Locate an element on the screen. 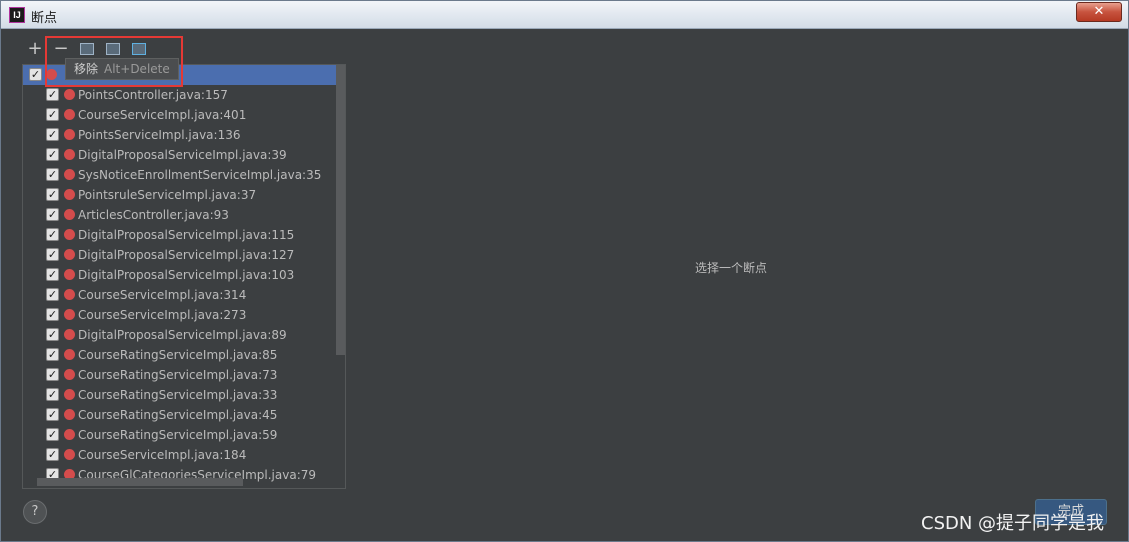 This screenshot has width=1129, height=542. breakpoint-row: ✓ CourseServiceImpl.java:184 is located at coordinates (184, 455).